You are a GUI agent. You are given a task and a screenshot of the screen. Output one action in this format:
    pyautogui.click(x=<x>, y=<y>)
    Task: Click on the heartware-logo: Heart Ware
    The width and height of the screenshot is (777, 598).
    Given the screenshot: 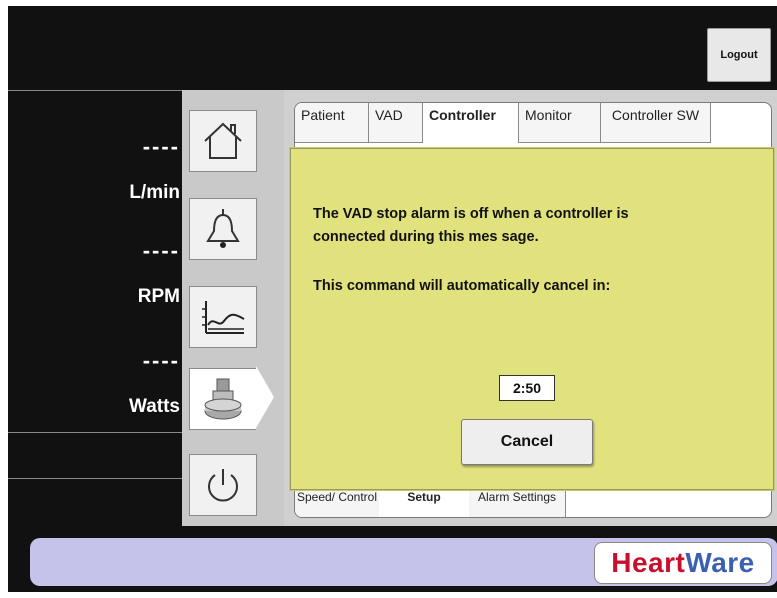 What is the action you would take?
    pyautogui.click(x=683, y=563)
    